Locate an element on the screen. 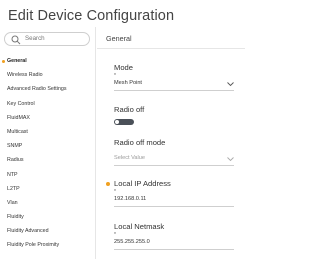  local-netmask-value: 255.255.255.0 is located at coordinates (132, 242).